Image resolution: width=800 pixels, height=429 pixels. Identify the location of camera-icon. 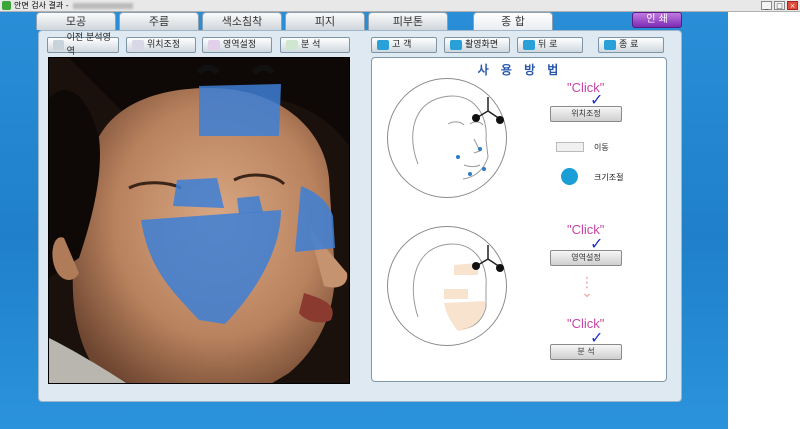
(456, 45).